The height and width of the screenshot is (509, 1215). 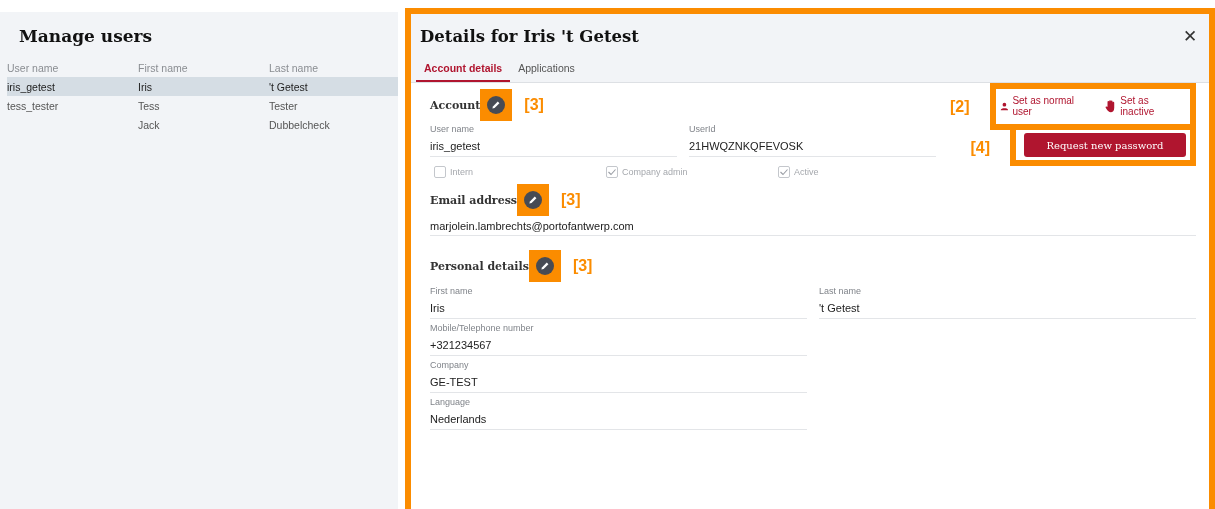 I want to click on field-value: +321234567, so click(x=461, y=345).